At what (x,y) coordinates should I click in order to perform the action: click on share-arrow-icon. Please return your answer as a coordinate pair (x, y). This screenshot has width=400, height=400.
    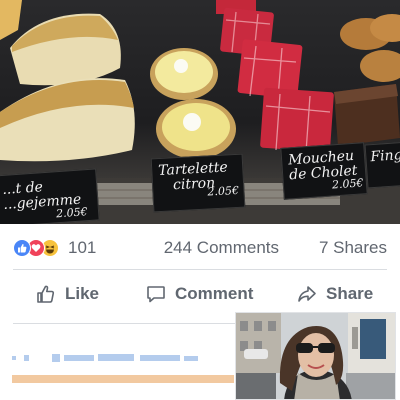
    Looking at the image, I should click on (307, 294).